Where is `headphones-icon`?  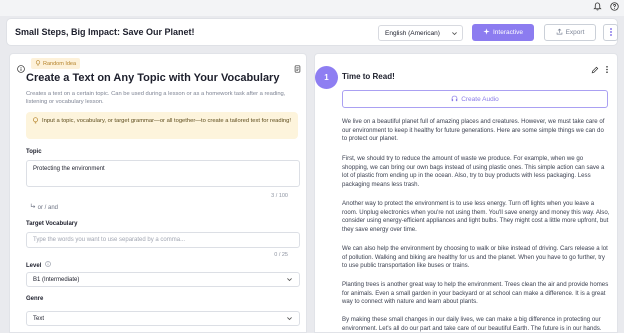 headphones-icon is located at coordinates (454, 99).